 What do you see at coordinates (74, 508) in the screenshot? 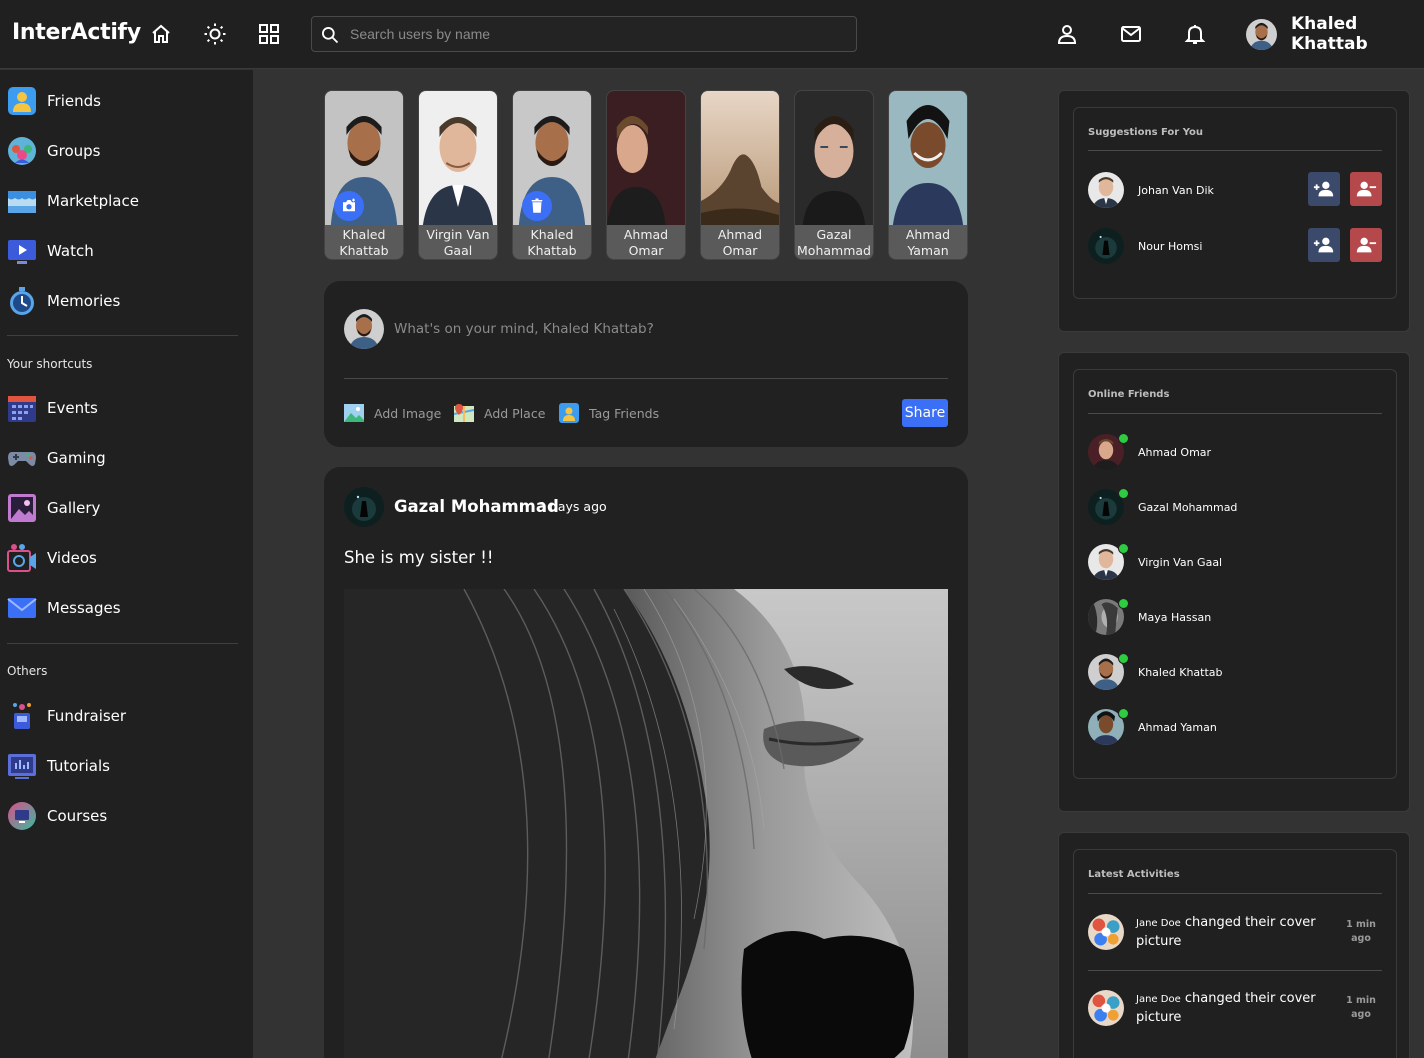
I see `sidebar-item-label: Gallery` at bounding box center [74, 508].